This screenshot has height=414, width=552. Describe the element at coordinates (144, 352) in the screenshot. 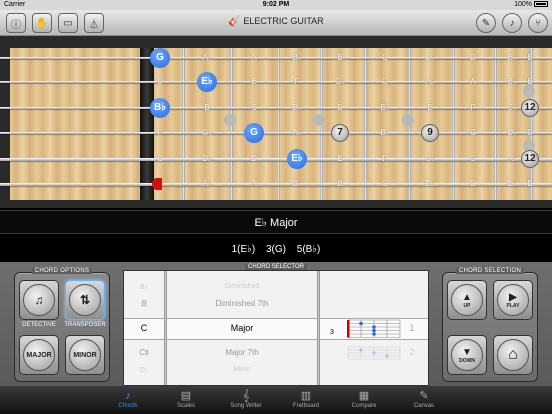

I see `root-option: C♯` at that location.